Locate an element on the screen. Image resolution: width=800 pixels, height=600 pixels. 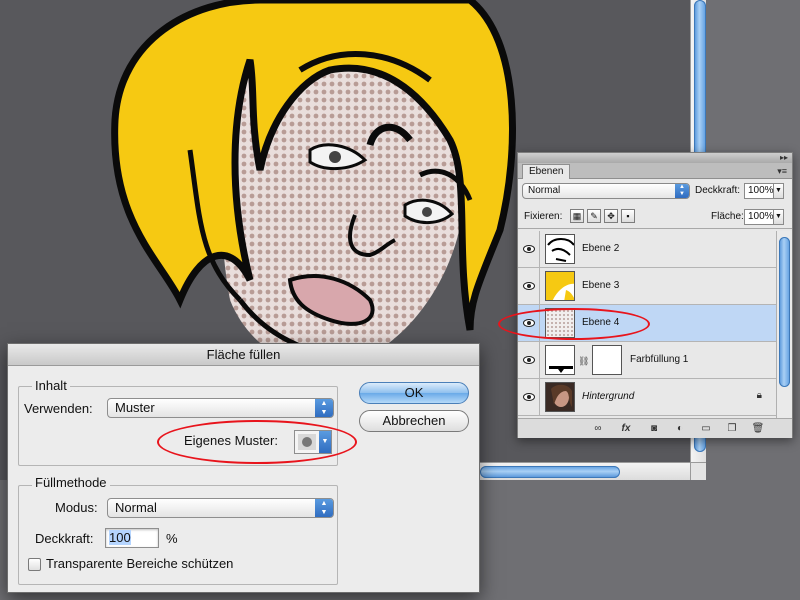
lock-icon: 🔒︎ is located at coordinates (759, 395).